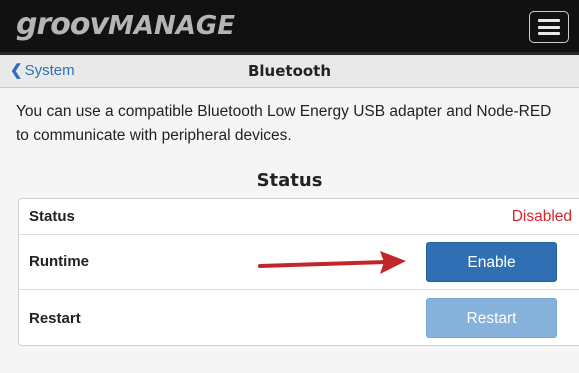 This screenshot has height=373, width=579. I want to click on status-row: Status Disabled, so click(299, 217).